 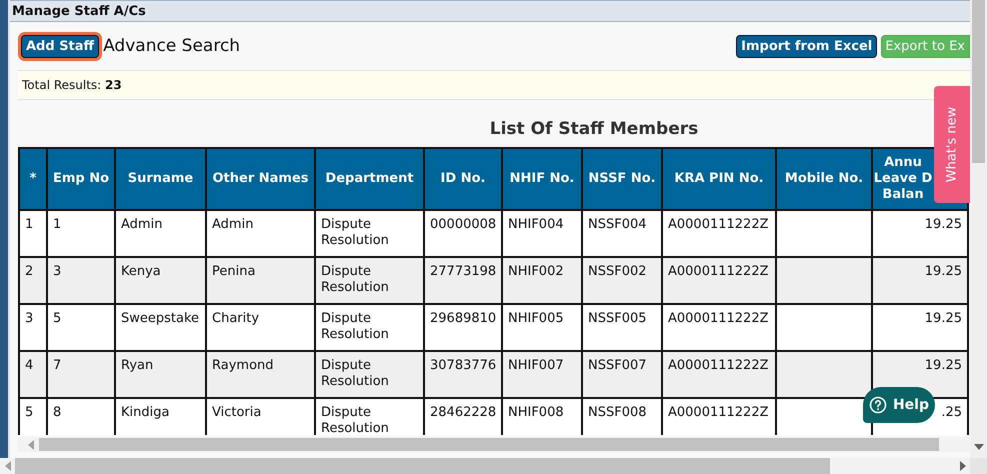 What do you see at coordinates (160, 327) in the screenshot?
I see `table-cell: Sweepstake` at bounding box center [160, 327].